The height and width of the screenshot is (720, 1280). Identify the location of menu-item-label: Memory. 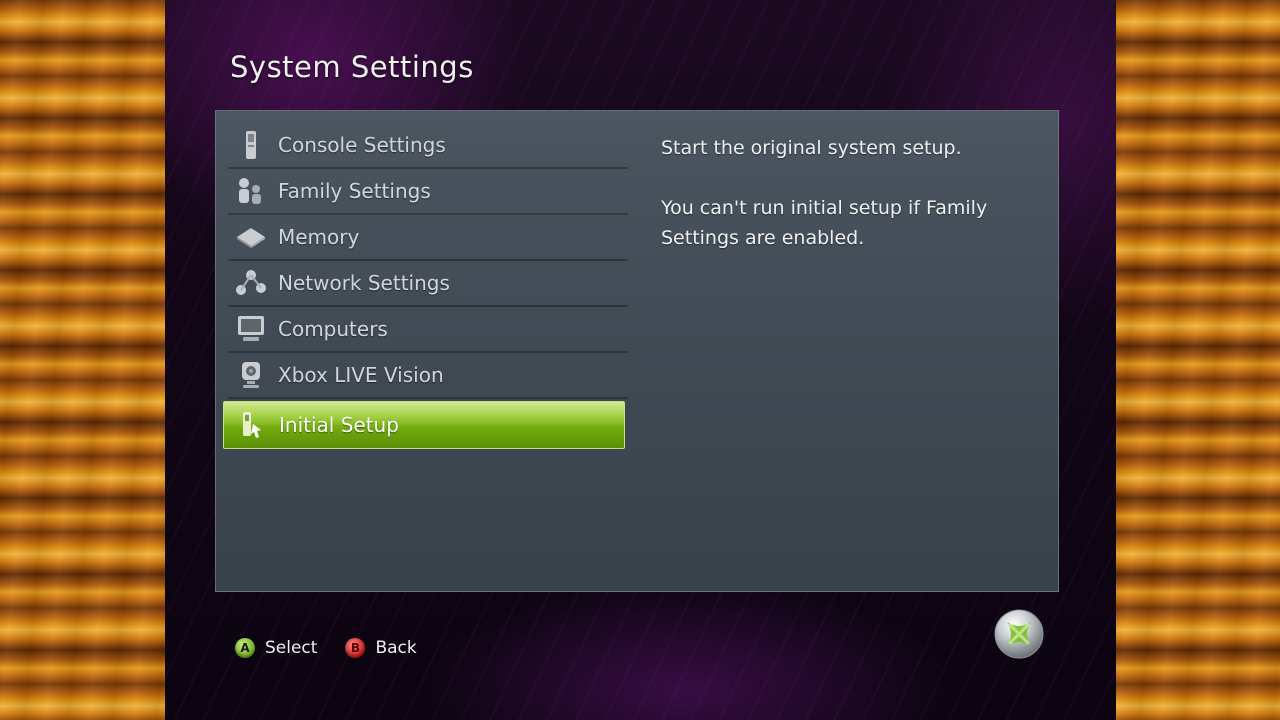
(319, 237).